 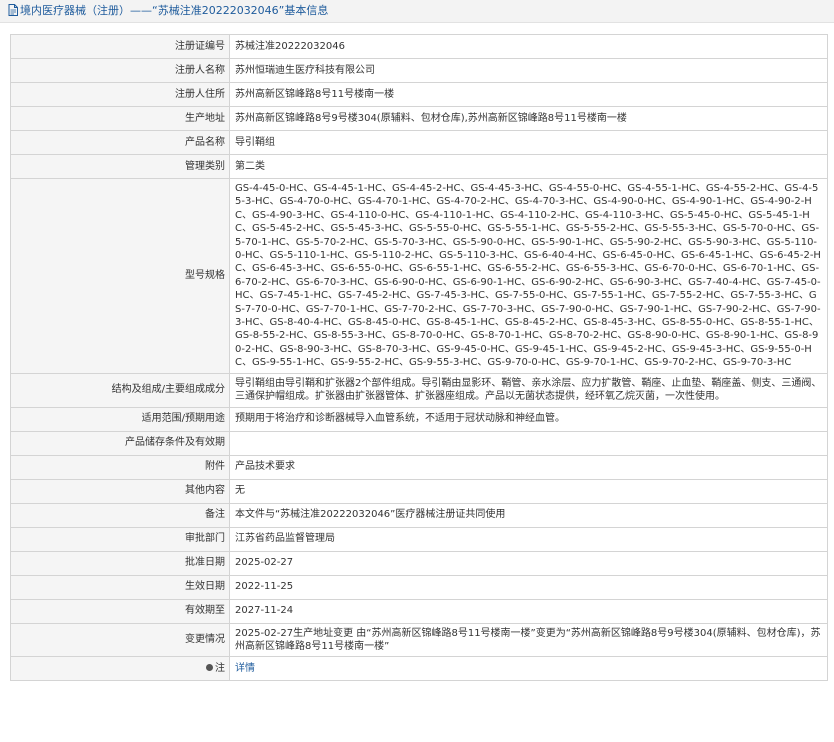 I want to click on field-value-approver: 江苏省药品监督管理局, so click(x=528, y=539).